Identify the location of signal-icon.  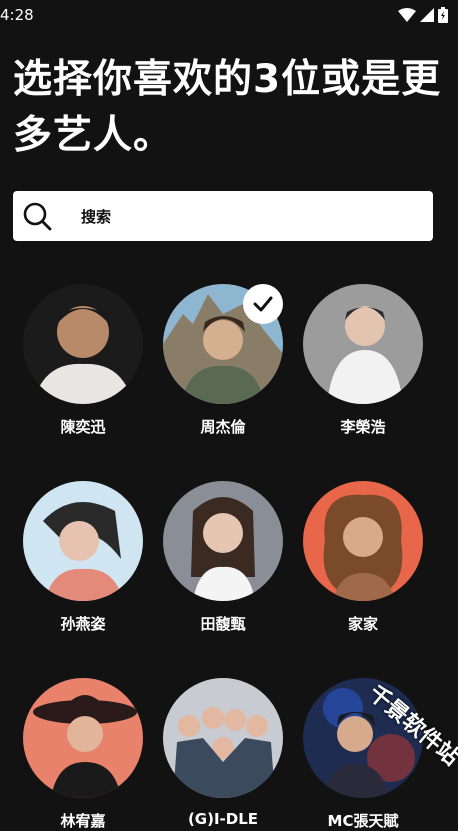
(427, 15).